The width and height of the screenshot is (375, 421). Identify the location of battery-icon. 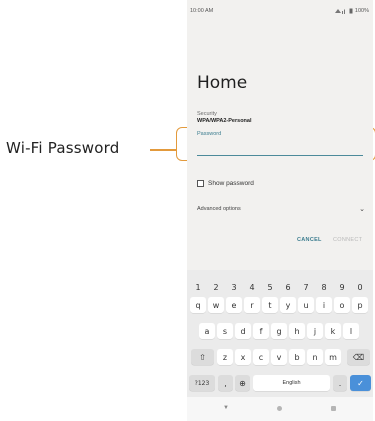
(351, 11).